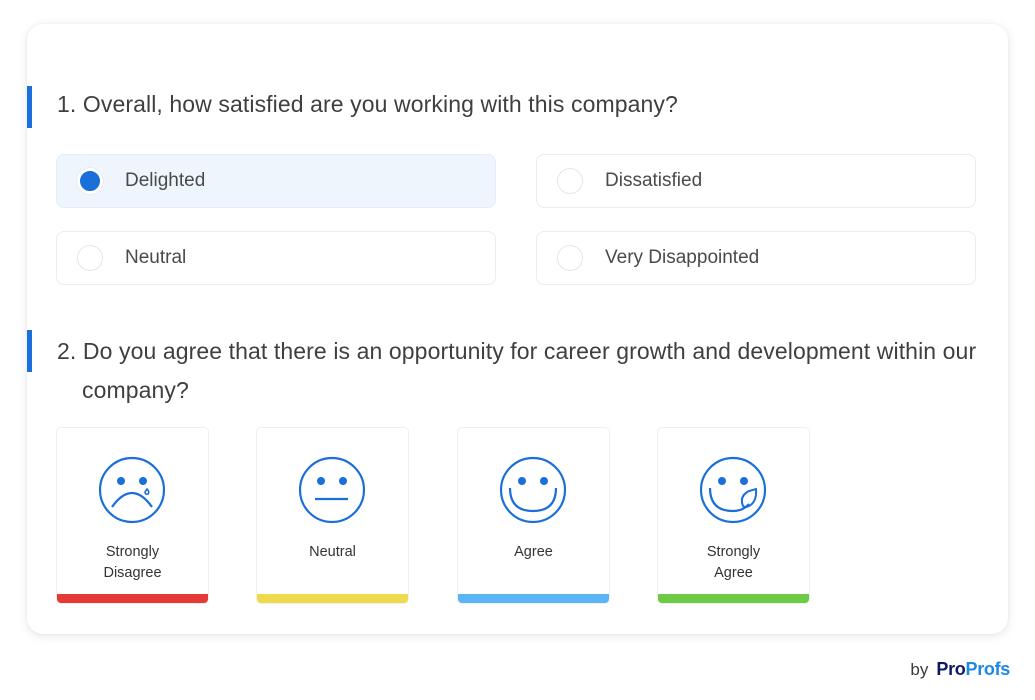 The width and height of the screenshot is (1035, 700). I want to click on rating-agree: Agree, so click(533, 515).